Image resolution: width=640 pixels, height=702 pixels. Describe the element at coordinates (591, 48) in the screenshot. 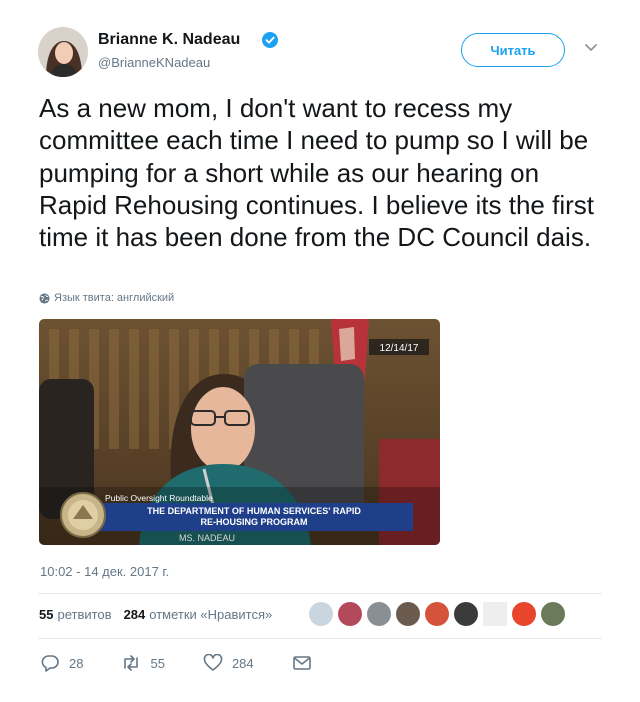

I see `chevron-down-icon` at that location.